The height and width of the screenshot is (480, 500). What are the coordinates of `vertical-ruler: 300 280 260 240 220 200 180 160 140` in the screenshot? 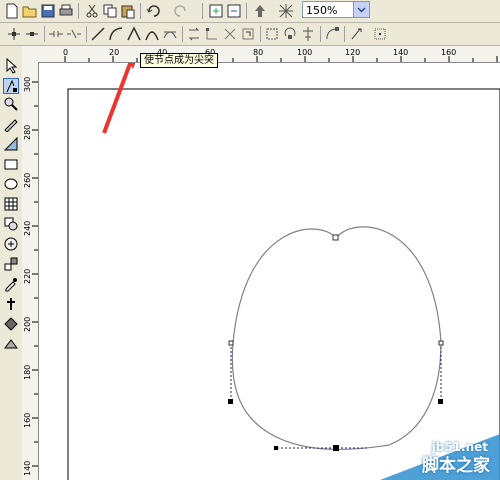 It's located at (30, 271).